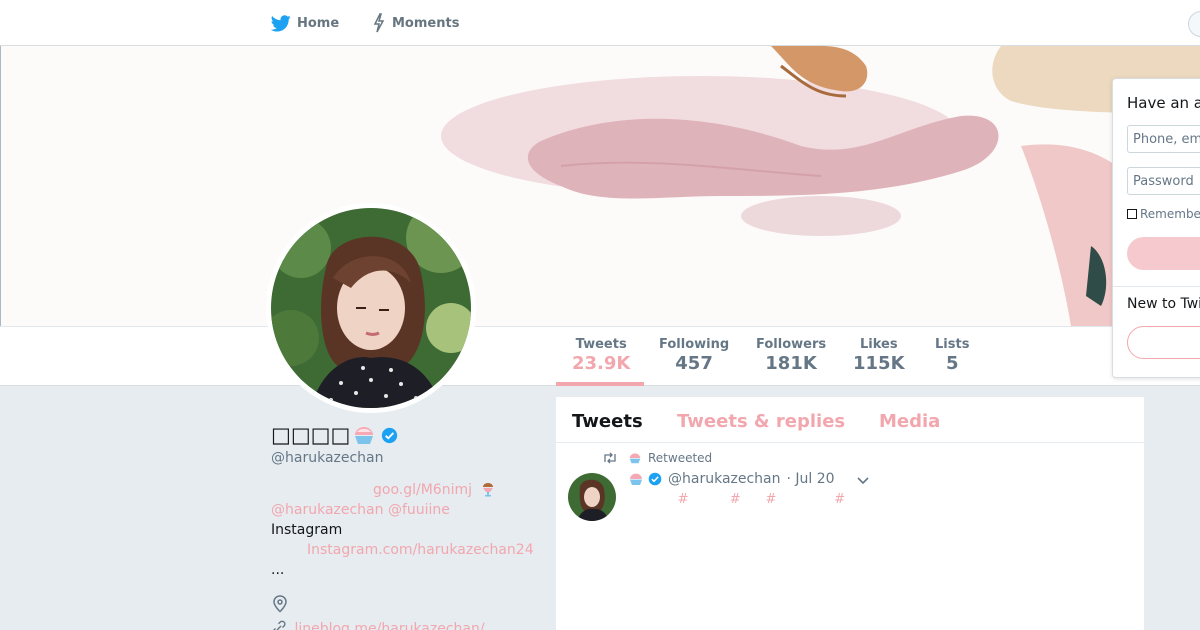 This screenshot has height=630, width=1200. I want to click on active-stat-underline, so click(600, 384).